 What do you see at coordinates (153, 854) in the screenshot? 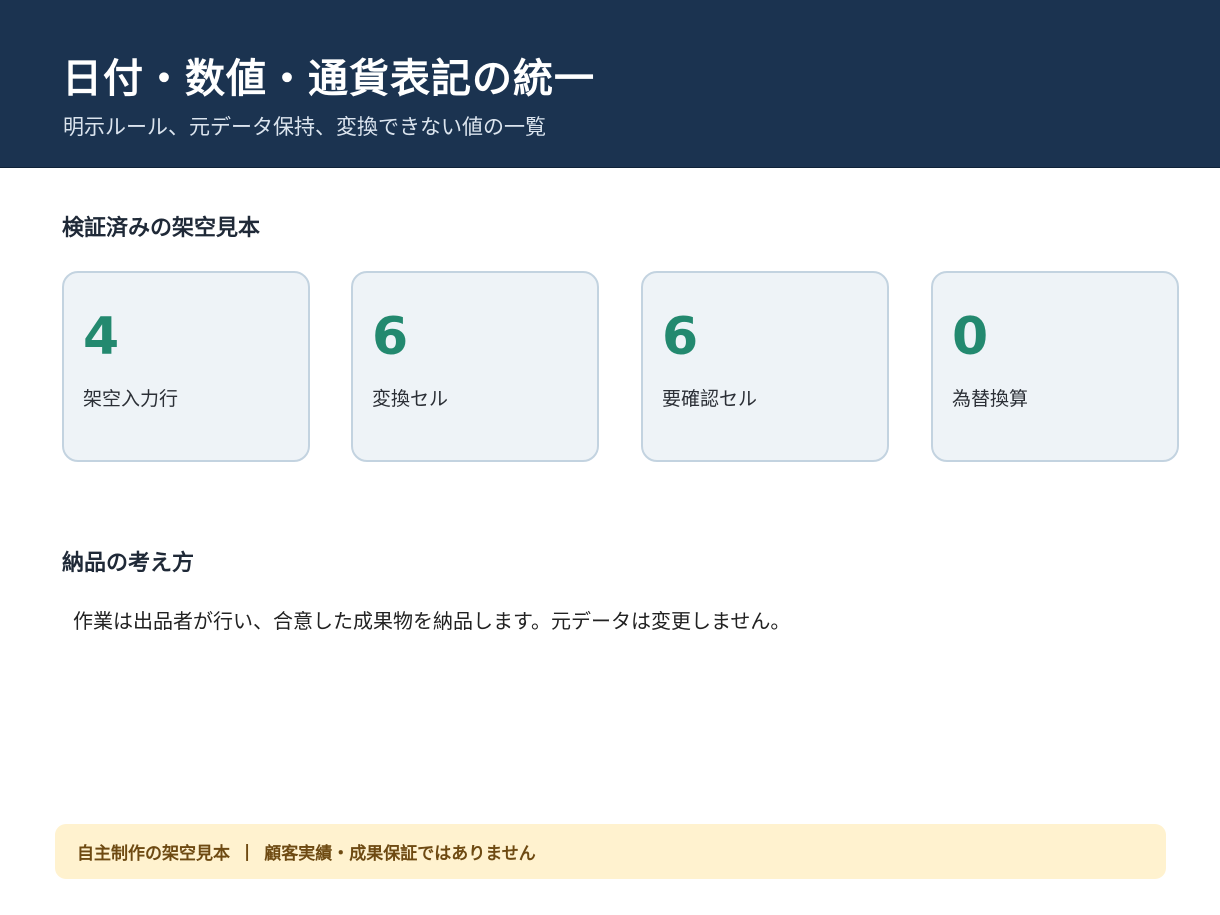
I see `disclaimer-left-text: 自主制作の架空見本` at bounding box center [153, 854].